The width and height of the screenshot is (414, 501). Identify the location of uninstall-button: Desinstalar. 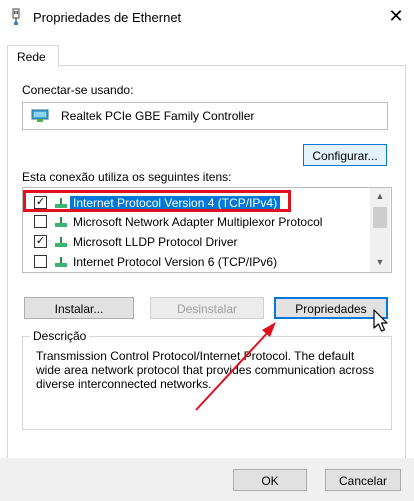
(207, 308).